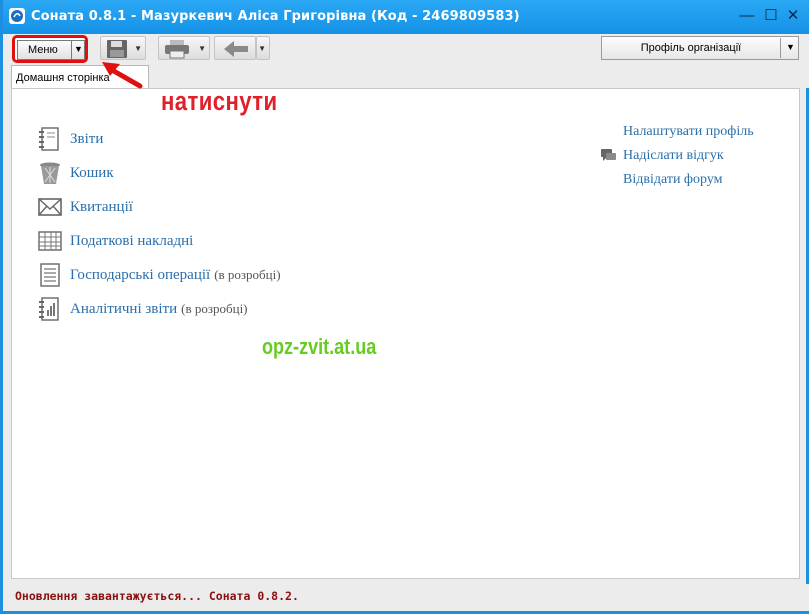  I want to click on nav-item-label: Звіти, so click(86, 139).